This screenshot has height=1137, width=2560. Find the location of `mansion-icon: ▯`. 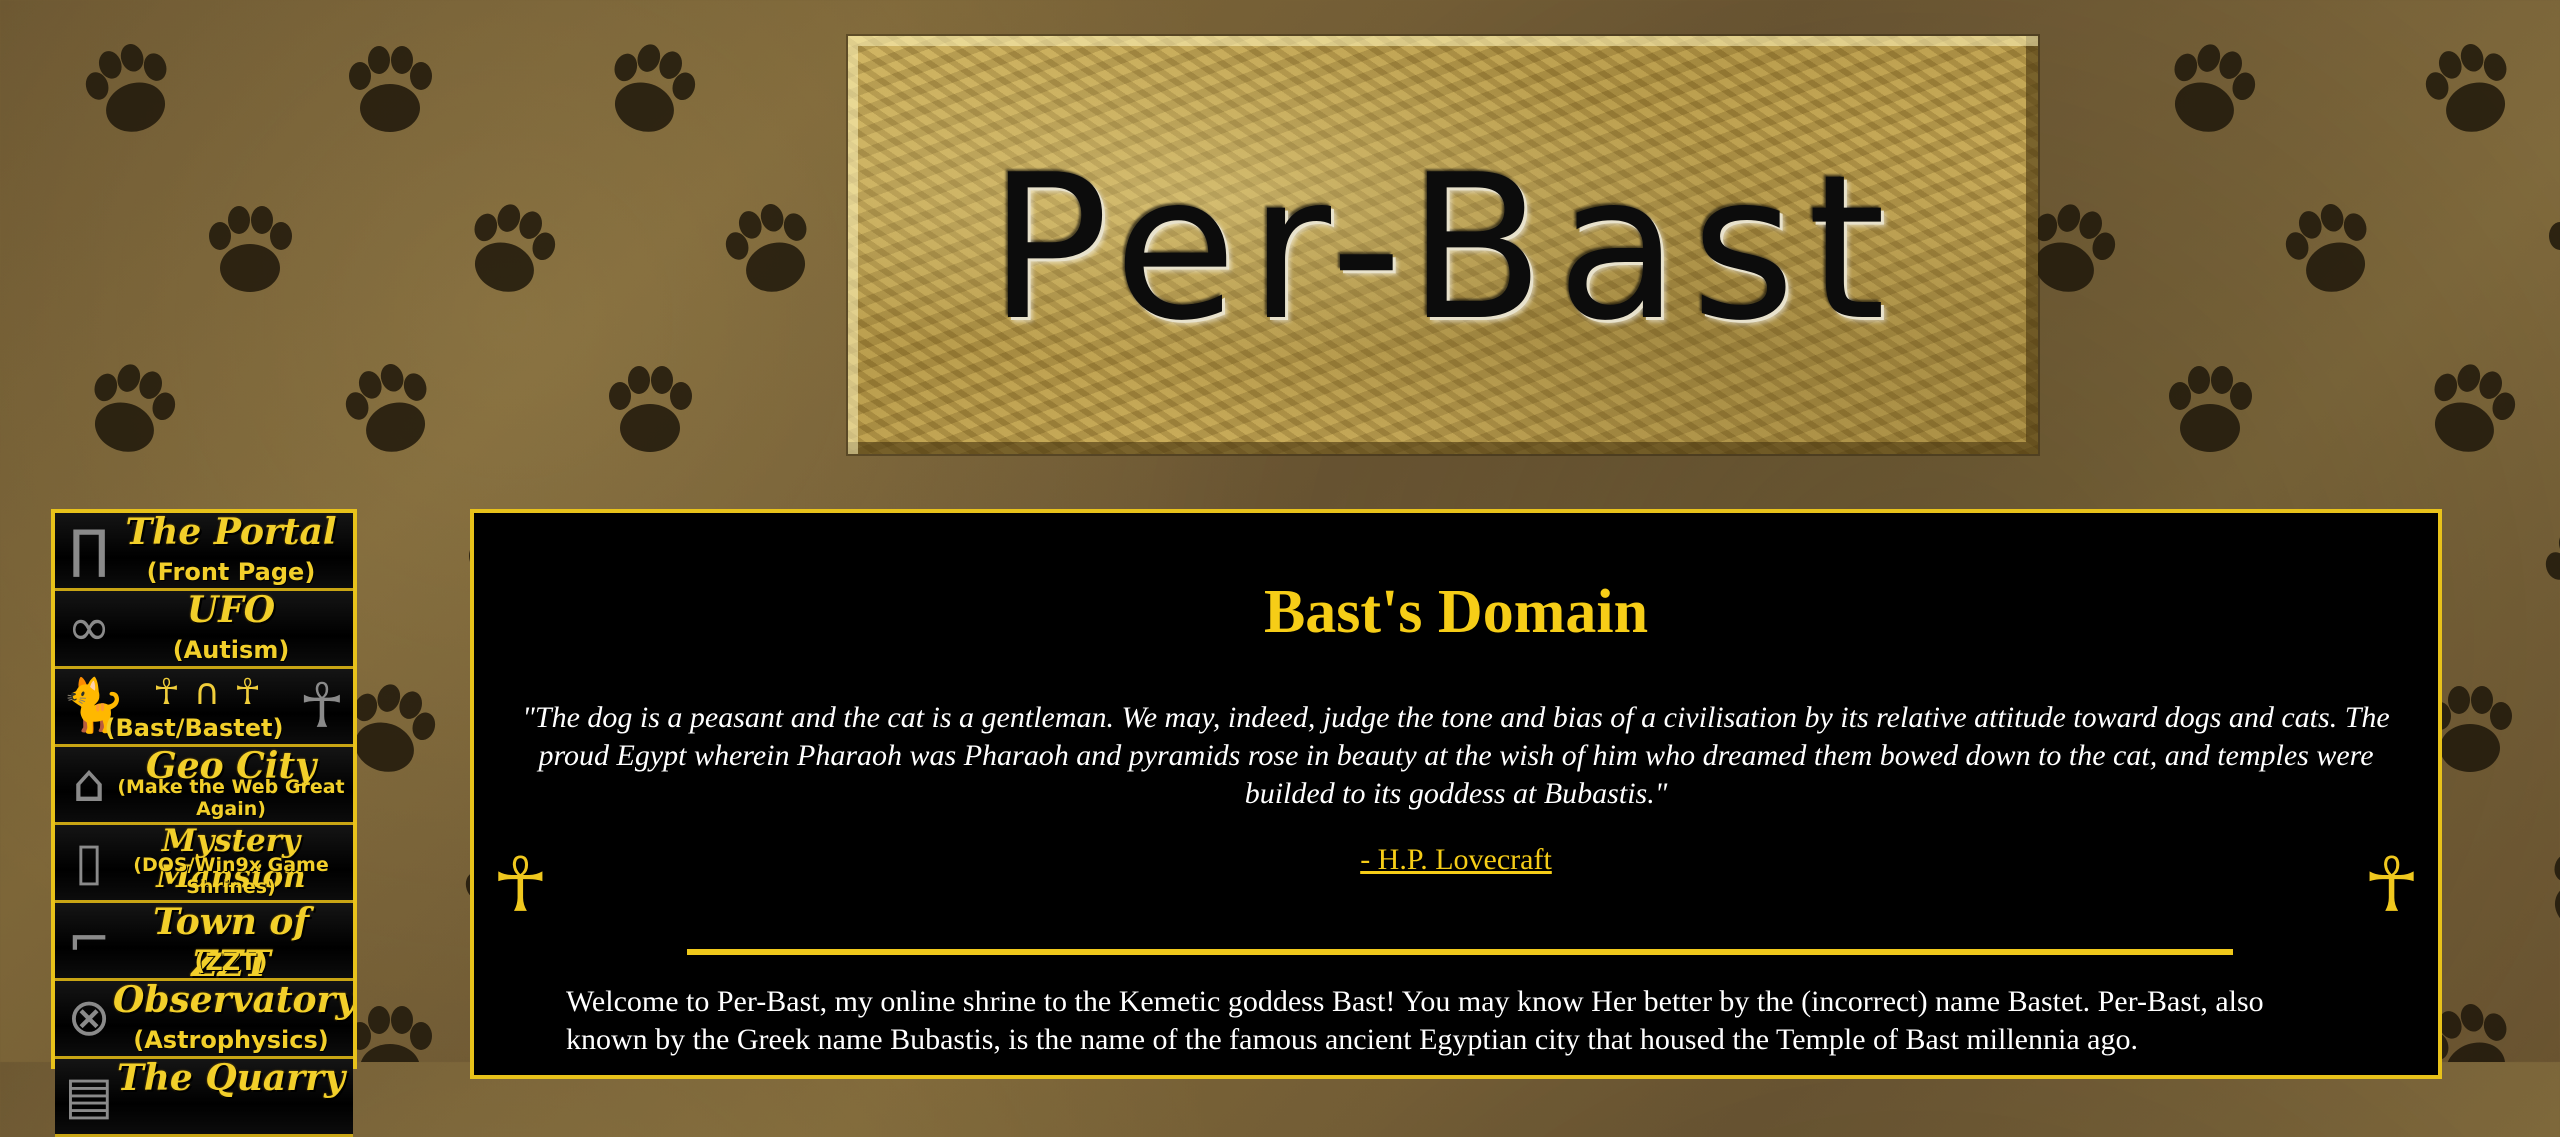

mansion-icon: ▯ is located at coordinates (89, 862).